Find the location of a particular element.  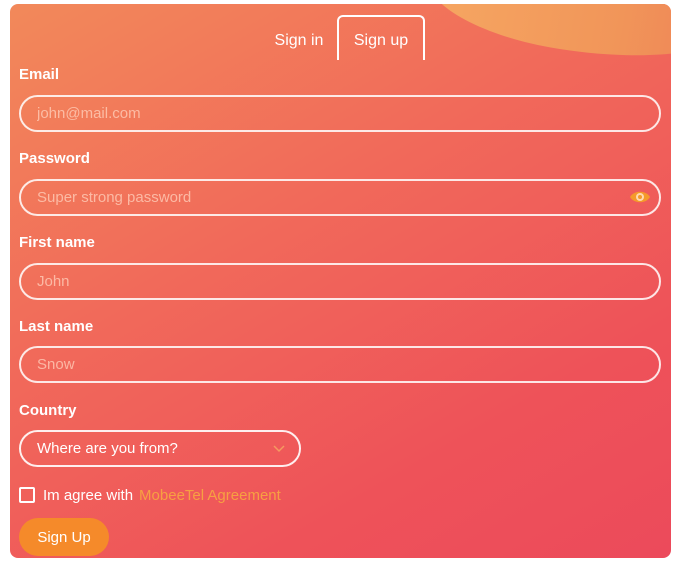

agreement-row: Im agree with MobeeTel Agreement is located at coordinates (150, 495).